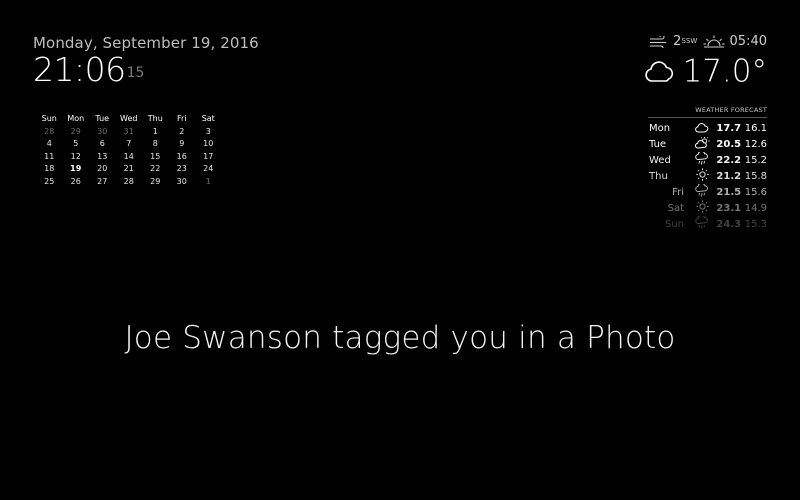  I want to click on forecast-day: Fri, so click(678, 192).